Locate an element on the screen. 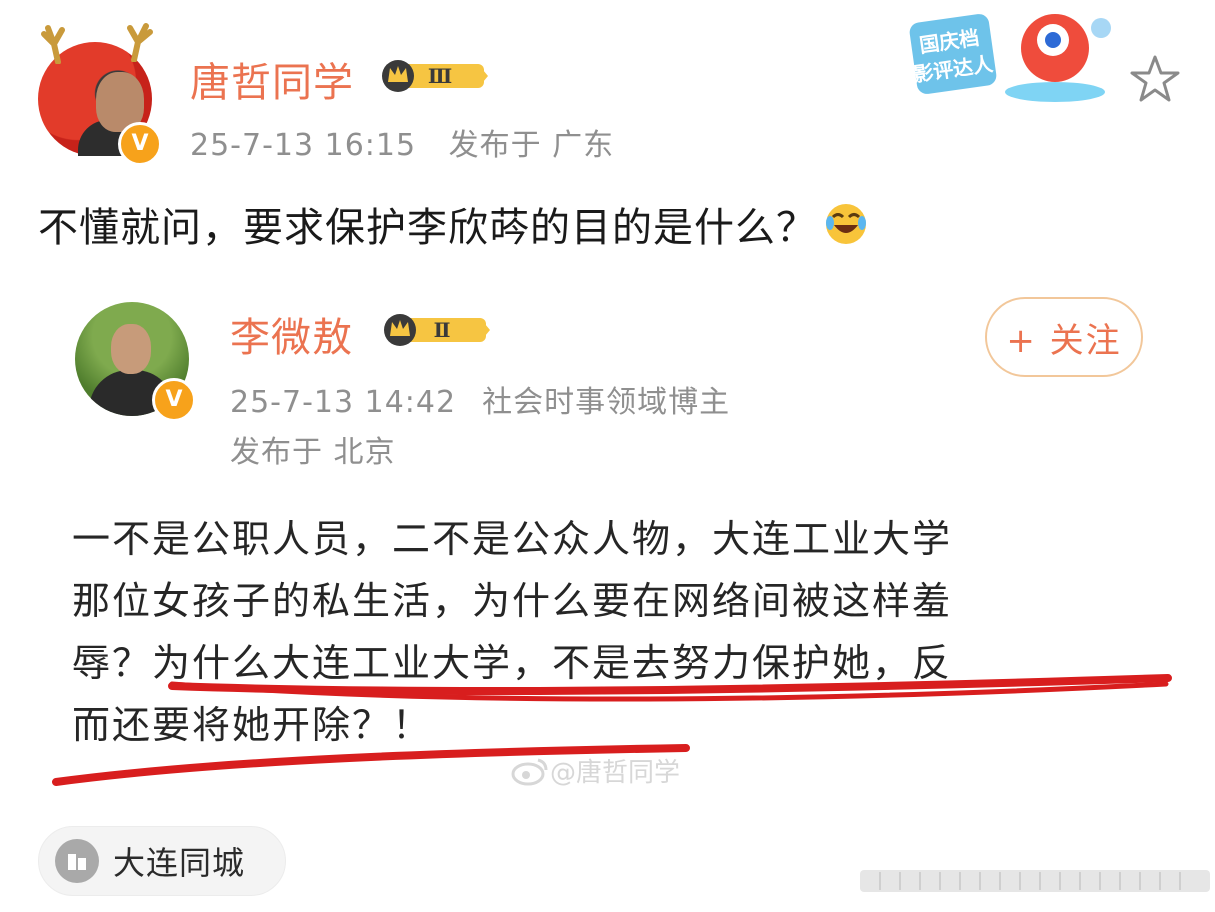  building-icon is located at coordinates (77, 861).